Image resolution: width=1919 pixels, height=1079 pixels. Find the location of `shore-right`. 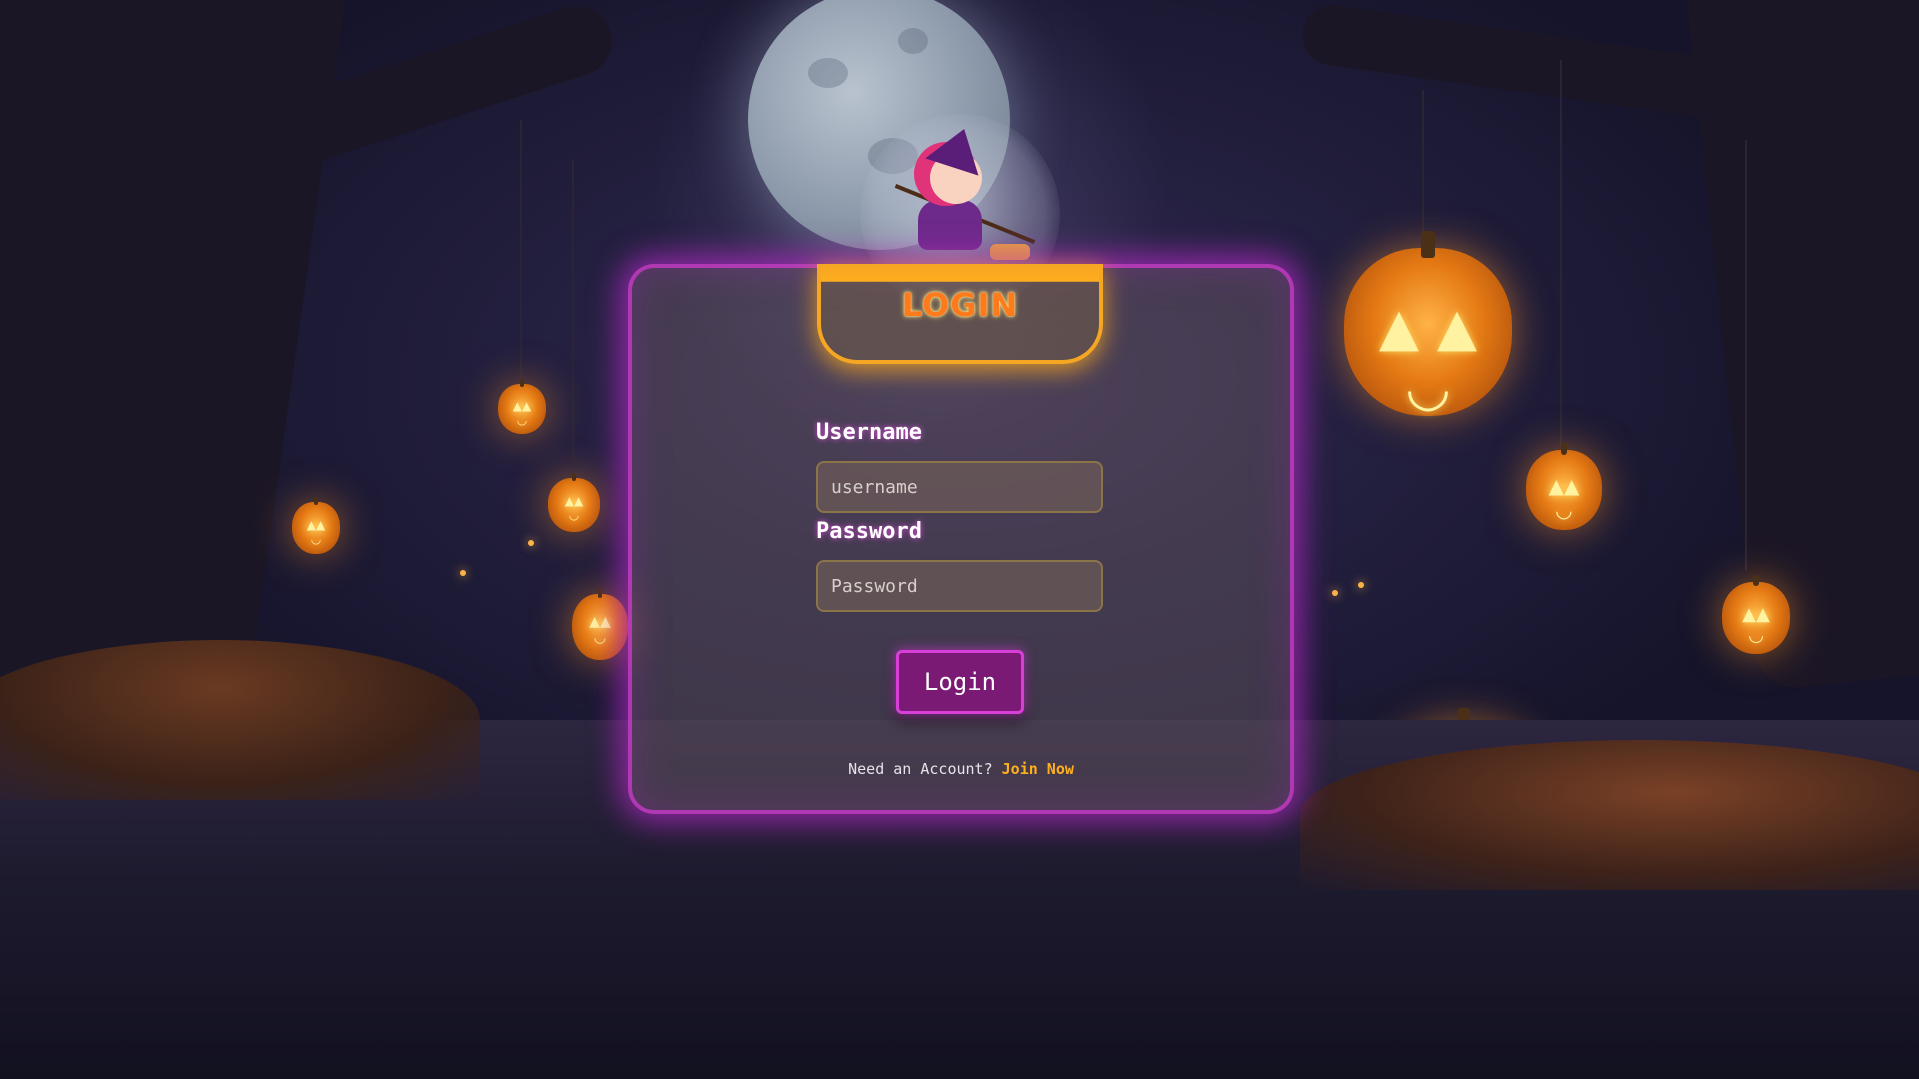

shore-right is located at coordinates (1609, 815).